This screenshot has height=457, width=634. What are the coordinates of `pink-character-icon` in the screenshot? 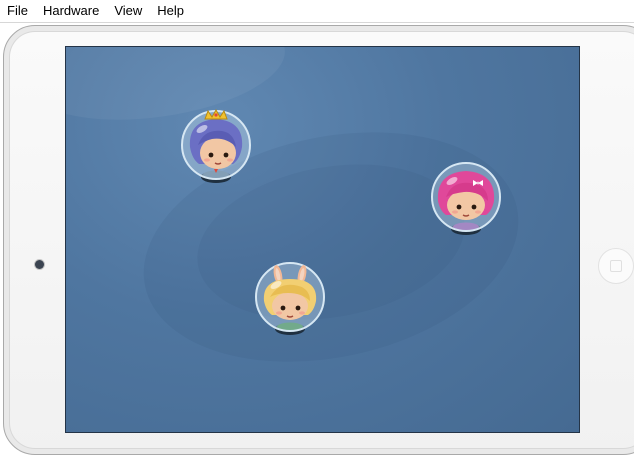 It's located at (466, 198).